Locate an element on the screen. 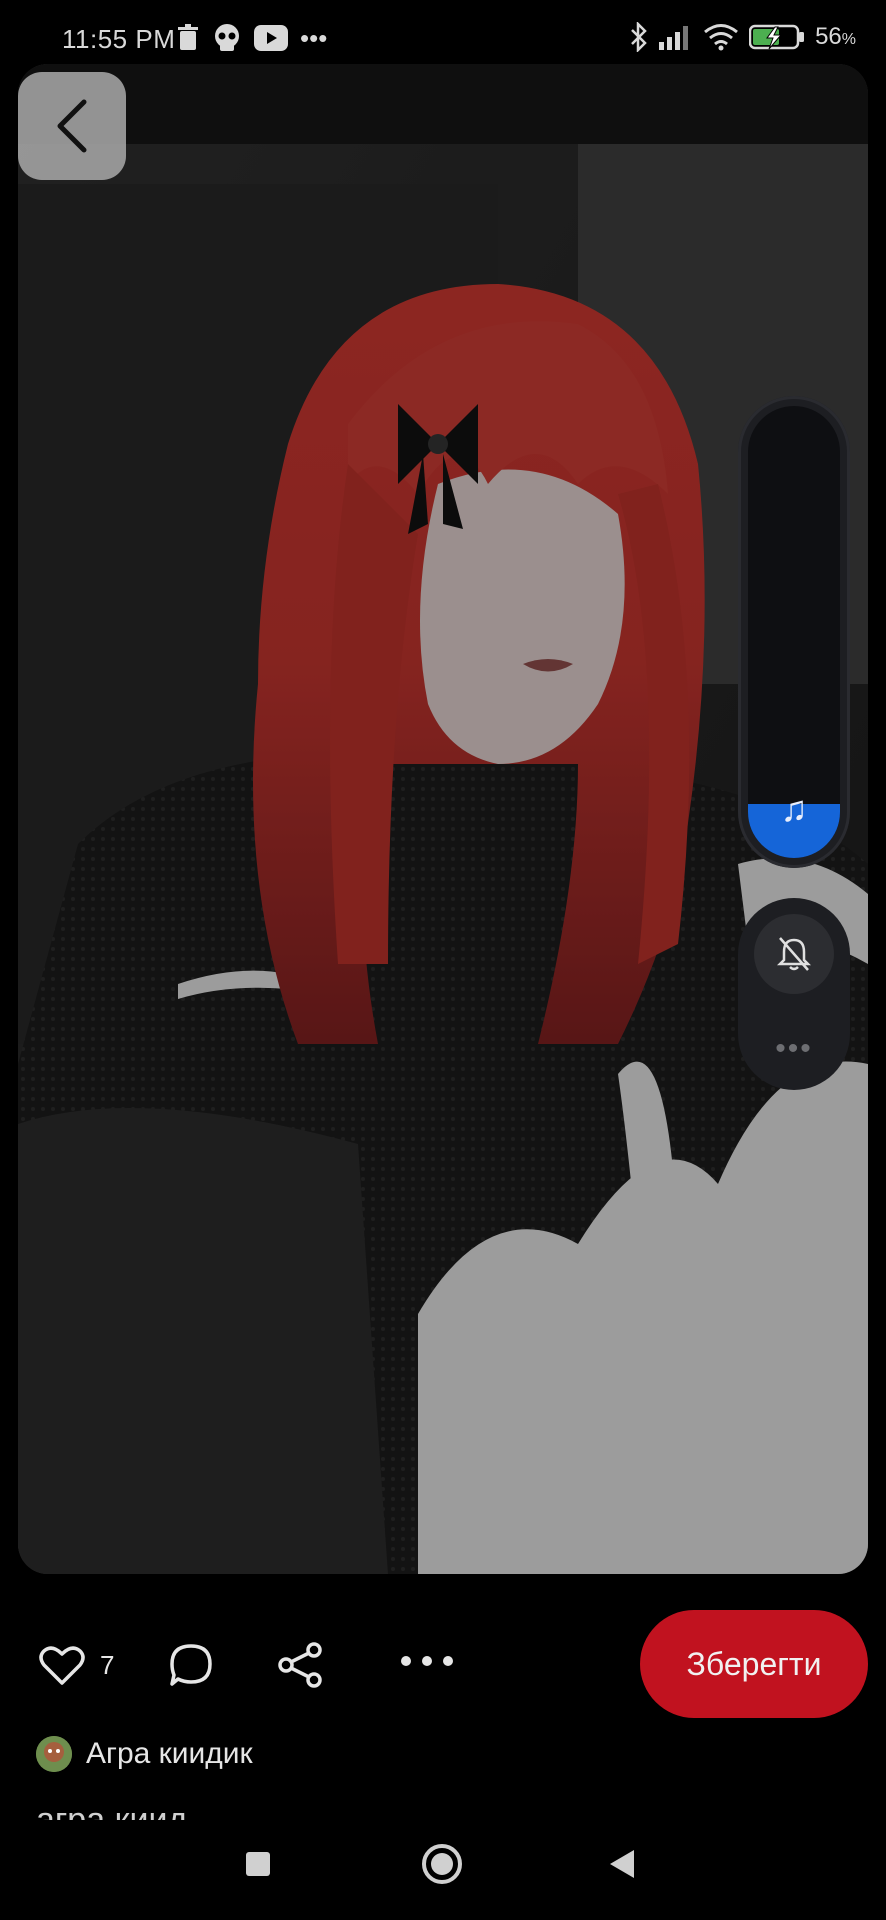 The image size is (886, 1920). bluetooth-icon is located at coordinates (639, 37).